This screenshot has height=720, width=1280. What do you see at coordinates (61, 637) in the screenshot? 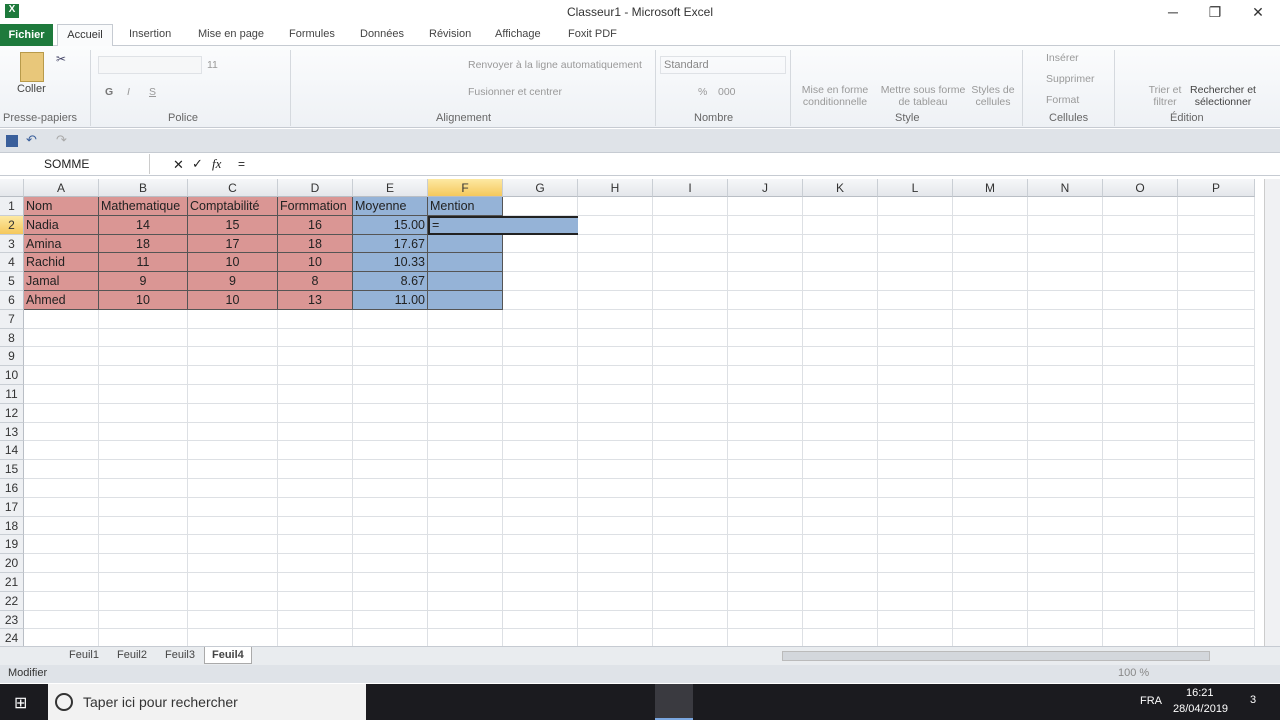
I see `cell-A24` at bounding box center [61, 637].